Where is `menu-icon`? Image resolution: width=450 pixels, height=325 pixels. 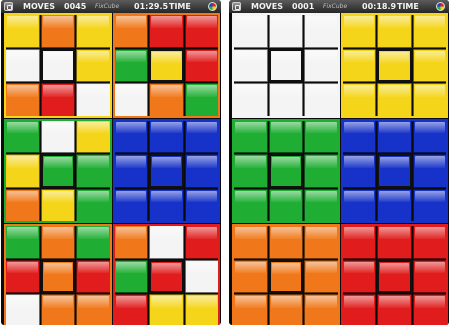 menu-icon is located at coordinates (236, 6).